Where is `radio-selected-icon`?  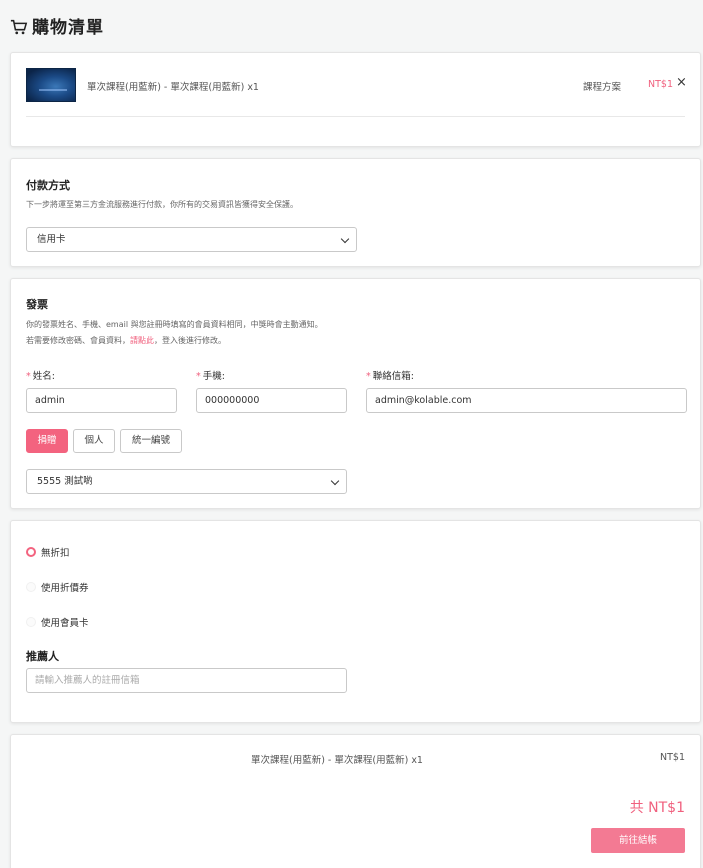
radio-selected-icon is located at coordinates (31, 552).